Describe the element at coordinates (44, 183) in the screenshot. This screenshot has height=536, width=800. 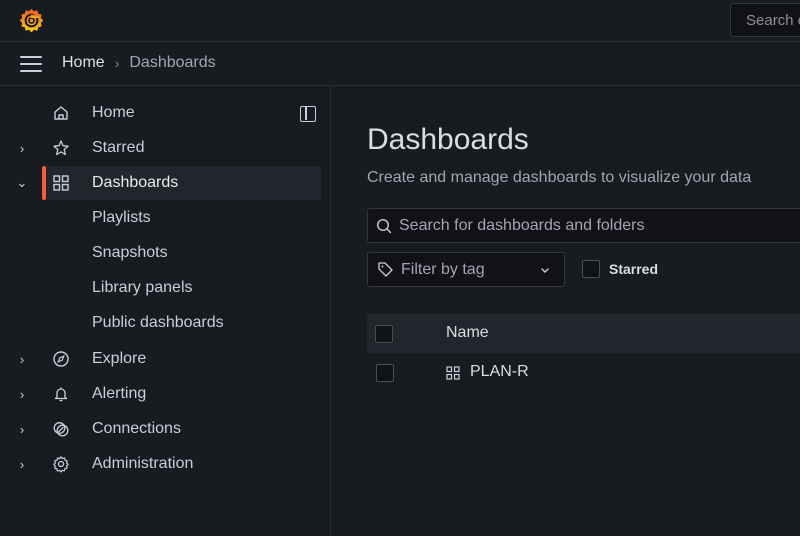
I see `active-indicator` at that location.